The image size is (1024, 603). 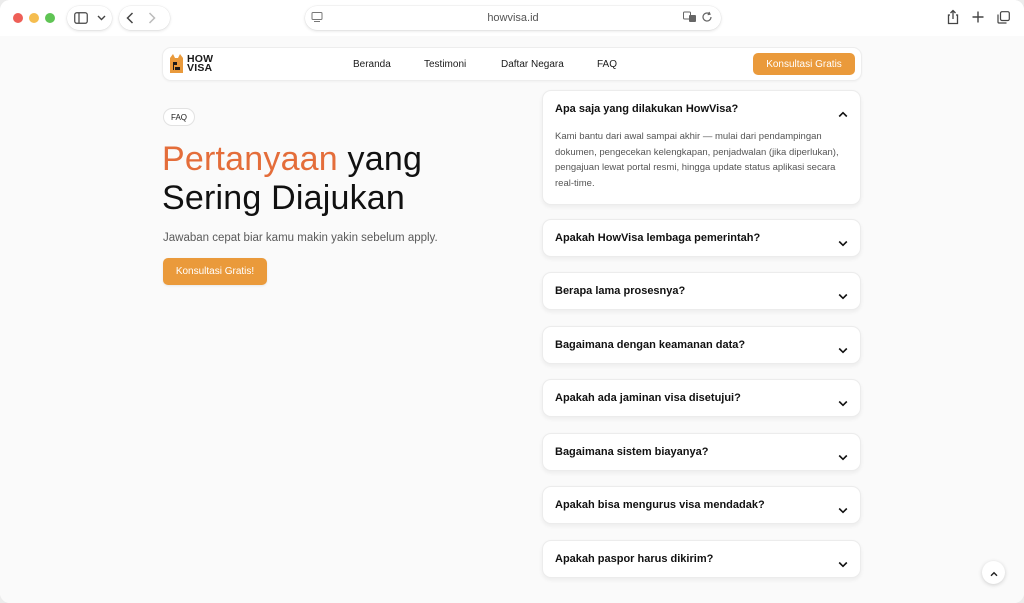 What do you see at coordinates (648, 398) in the screenshot?
I see `faq-question: Apakah ada jaminan visa disetujui?` at bounding box center [648, 398].